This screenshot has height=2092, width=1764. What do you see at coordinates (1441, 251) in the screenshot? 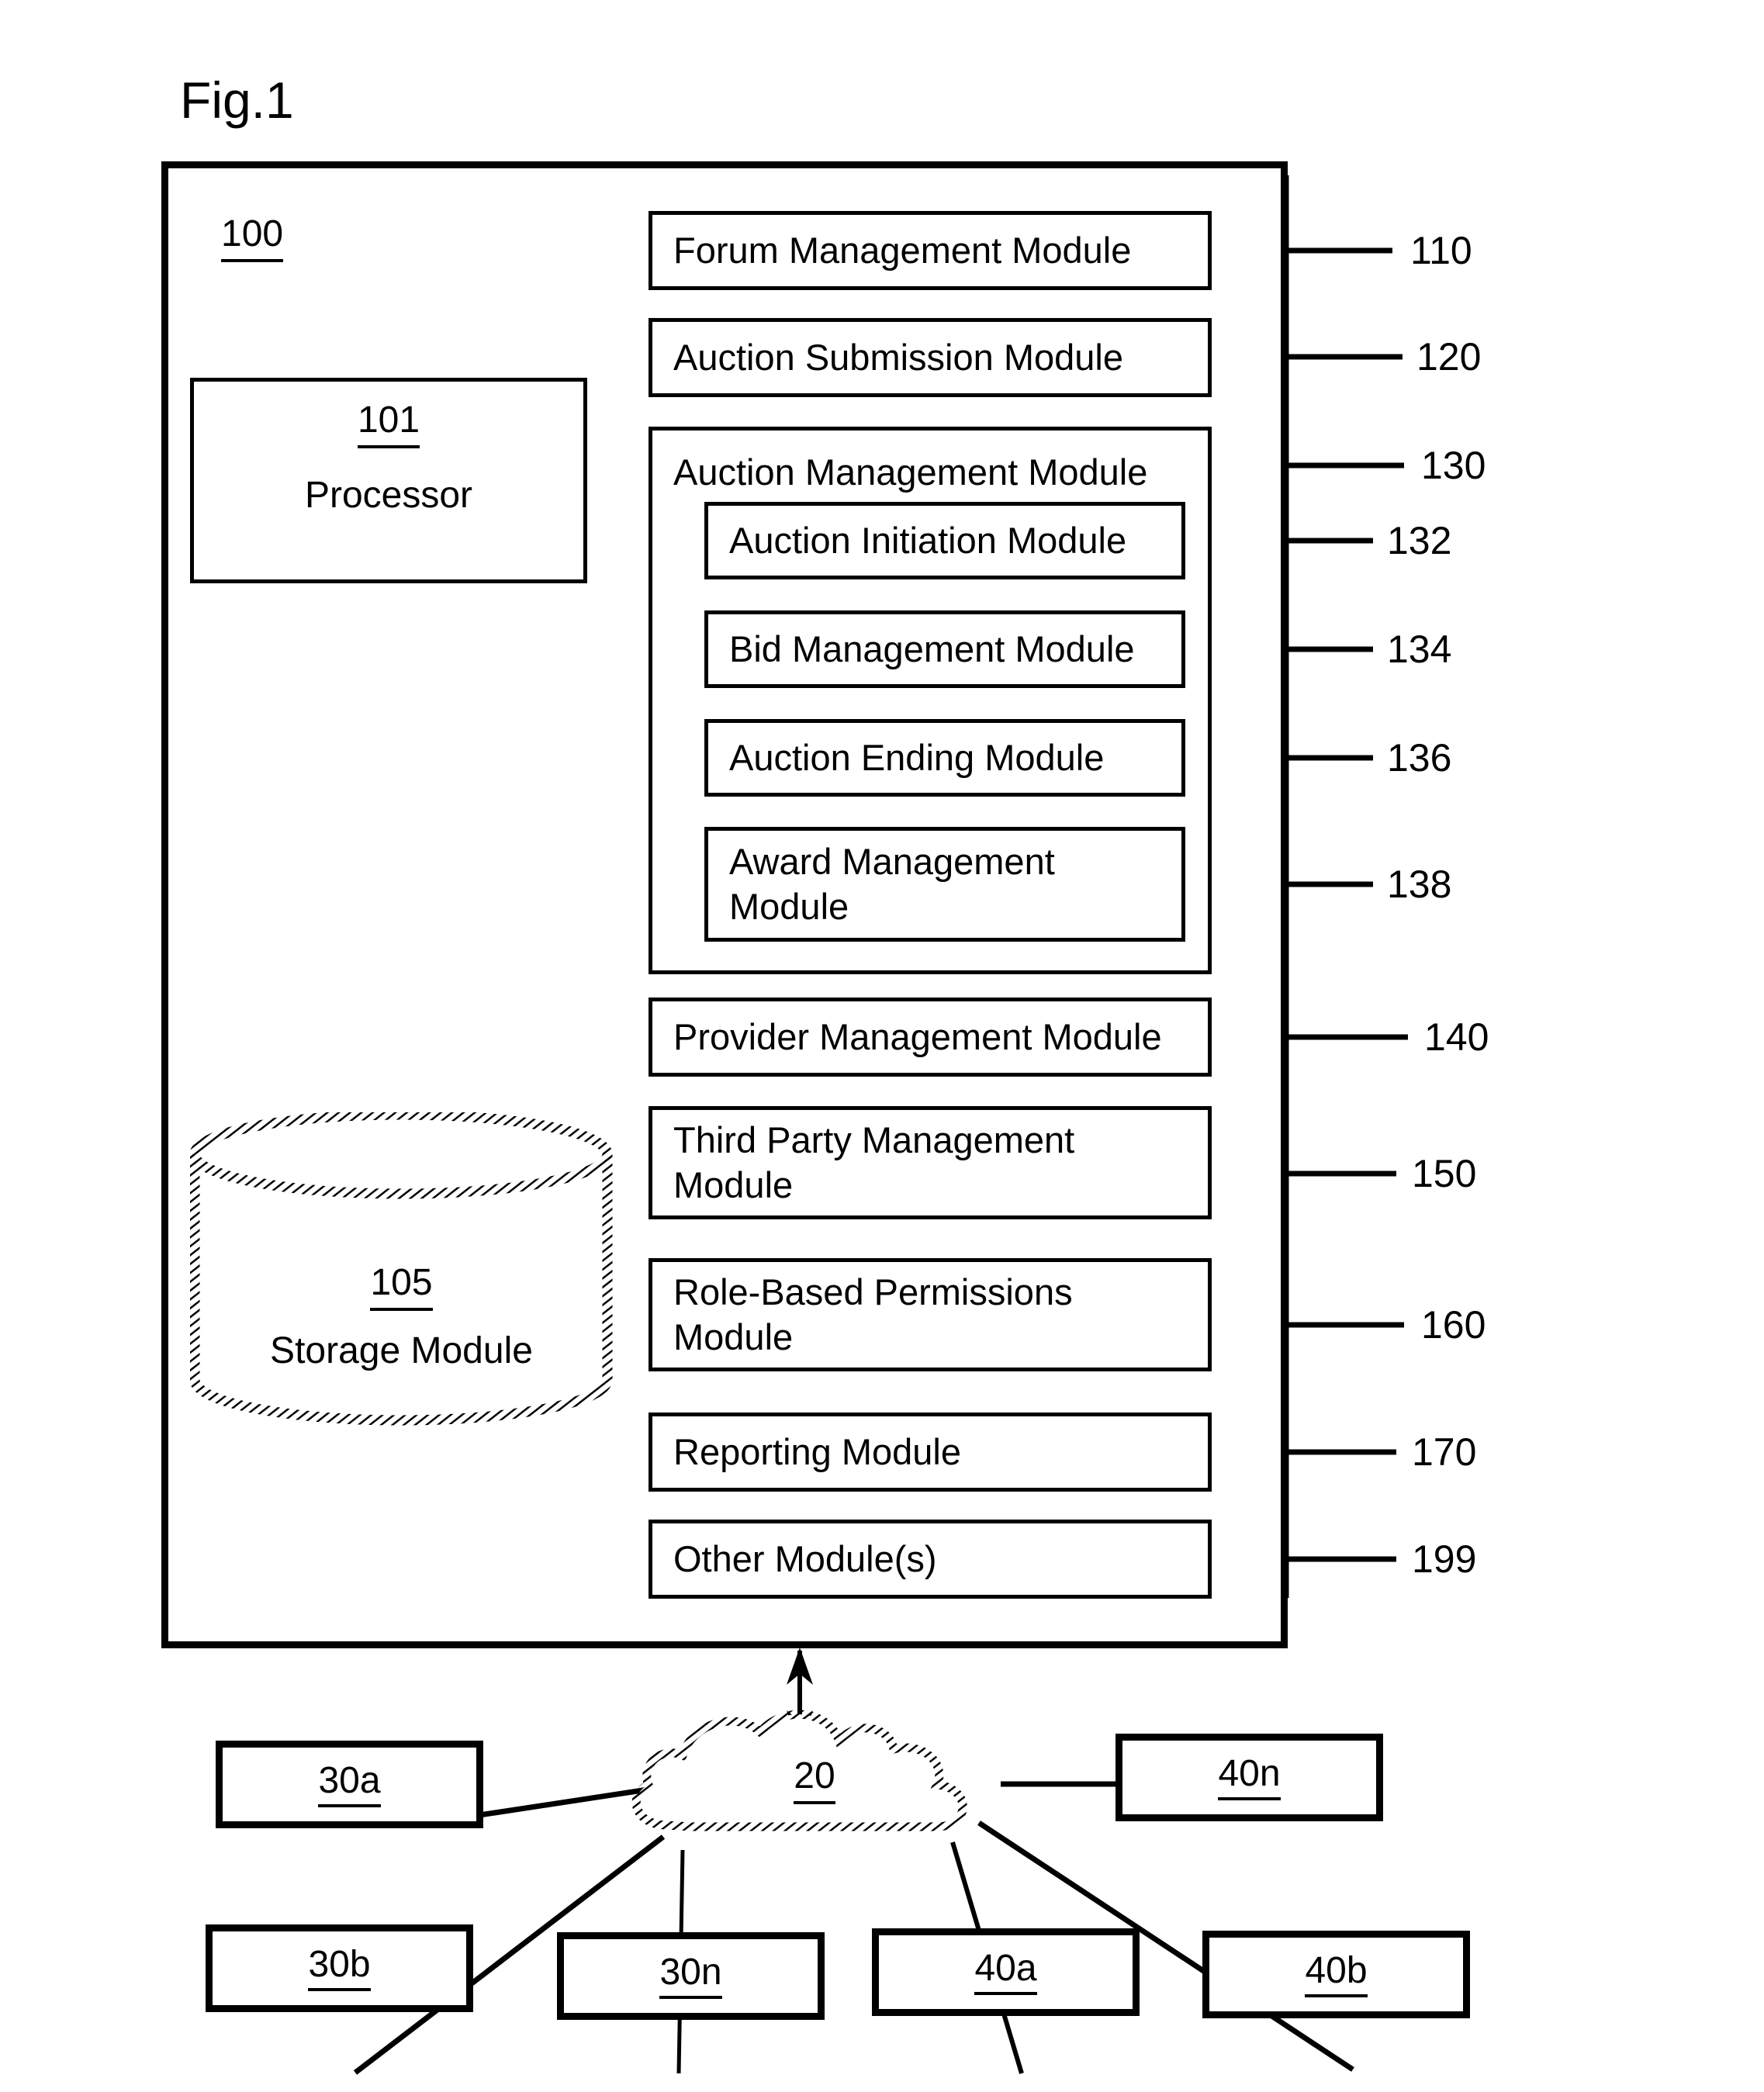
I see `reference-110: 110` at bounding box center [1441, 251].